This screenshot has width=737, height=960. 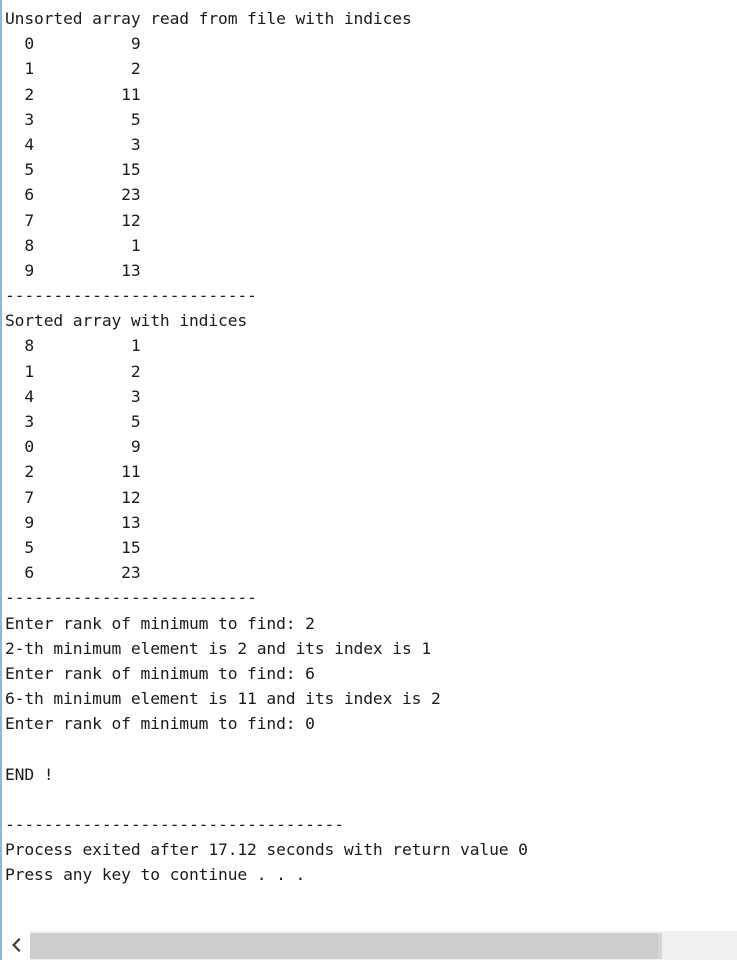 I want to click on unsorted-array-row: 9 13, so click(x=73, y=270).